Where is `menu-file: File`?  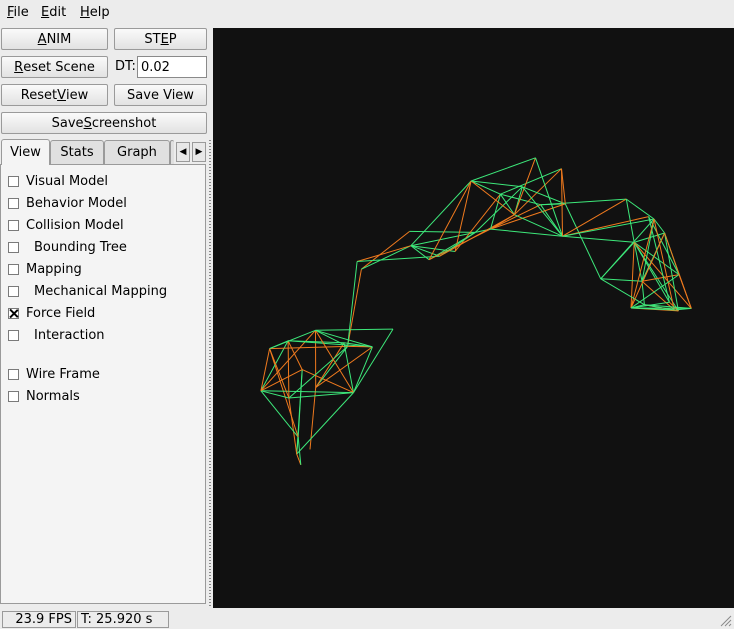
menu-file: File is located at coordinates (18, 12).